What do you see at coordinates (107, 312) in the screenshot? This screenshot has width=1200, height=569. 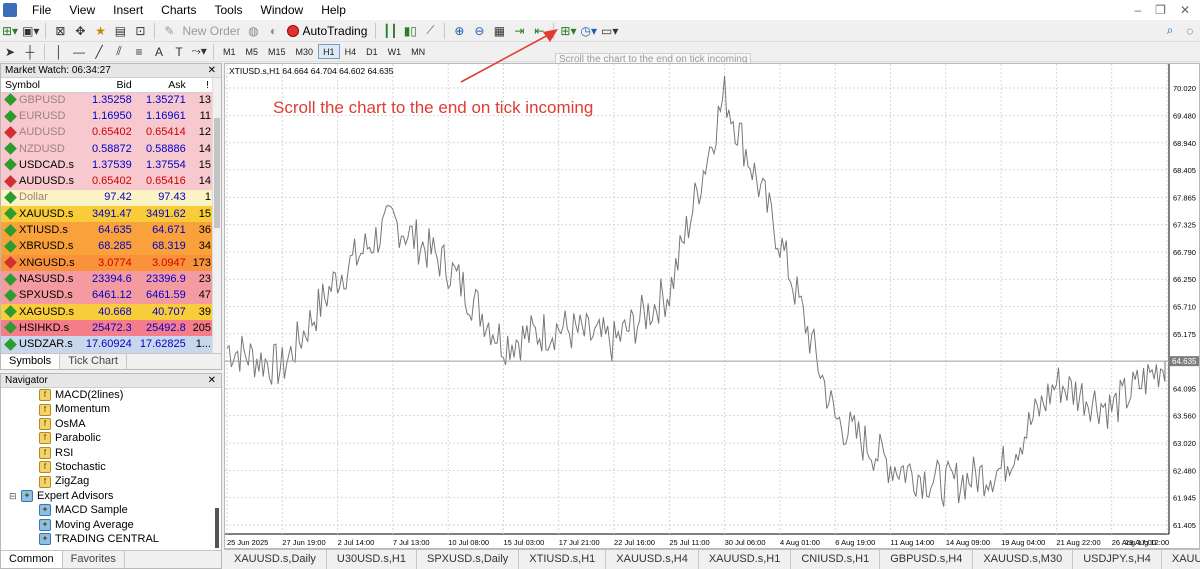 I see `market-watch-row: XAGUSD.s 40.668 40.707 39` at bounding box center [107, 312].